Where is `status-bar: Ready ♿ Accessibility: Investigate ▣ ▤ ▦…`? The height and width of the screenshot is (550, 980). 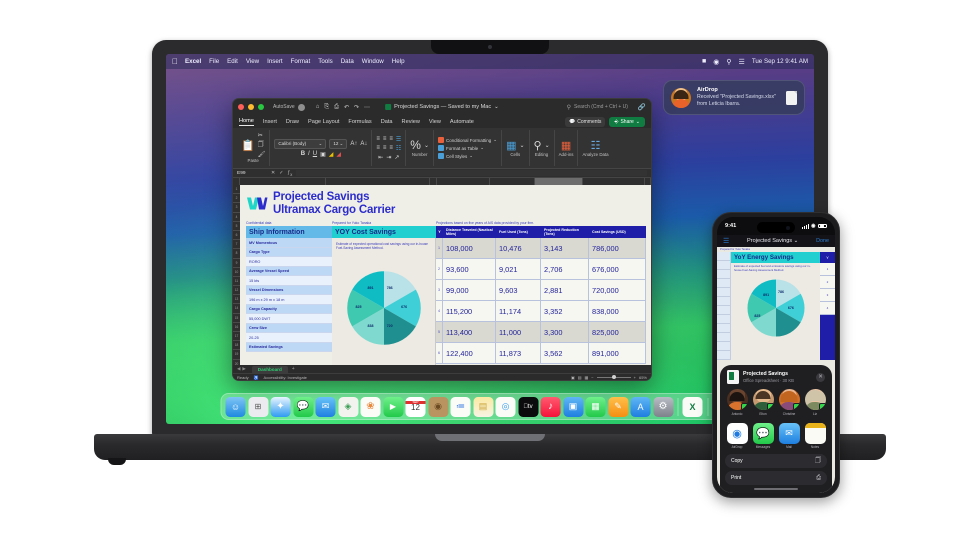
status-bar: Ready ♿ Accessibility: Investigate ▣ ▤ ▦… is located at coordinates (442, 376).